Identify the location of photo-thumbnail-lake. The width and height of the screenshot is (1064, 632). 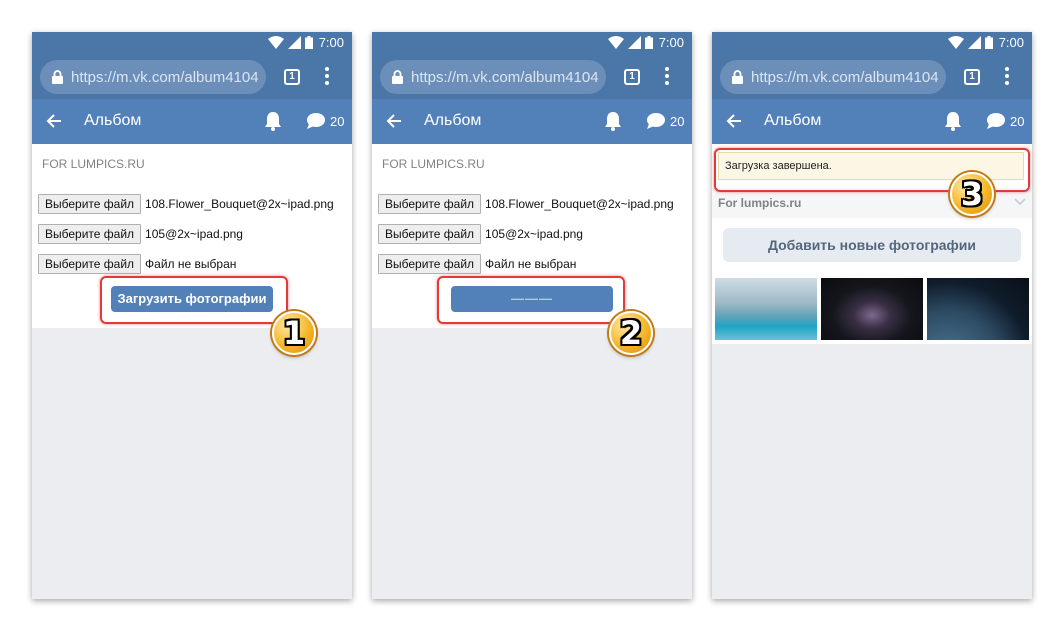
(766, 309).